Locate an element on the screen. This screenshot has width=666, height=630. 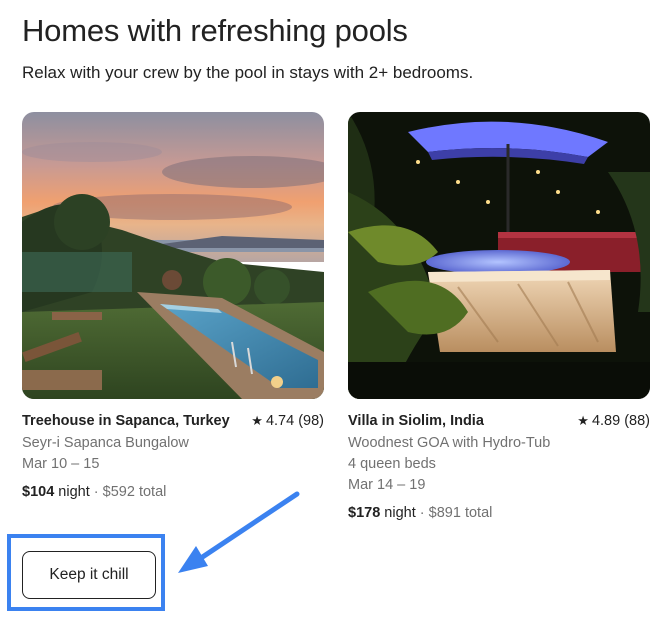
listing-price: $104 night · $592 total is located at coordinates (173, 492).